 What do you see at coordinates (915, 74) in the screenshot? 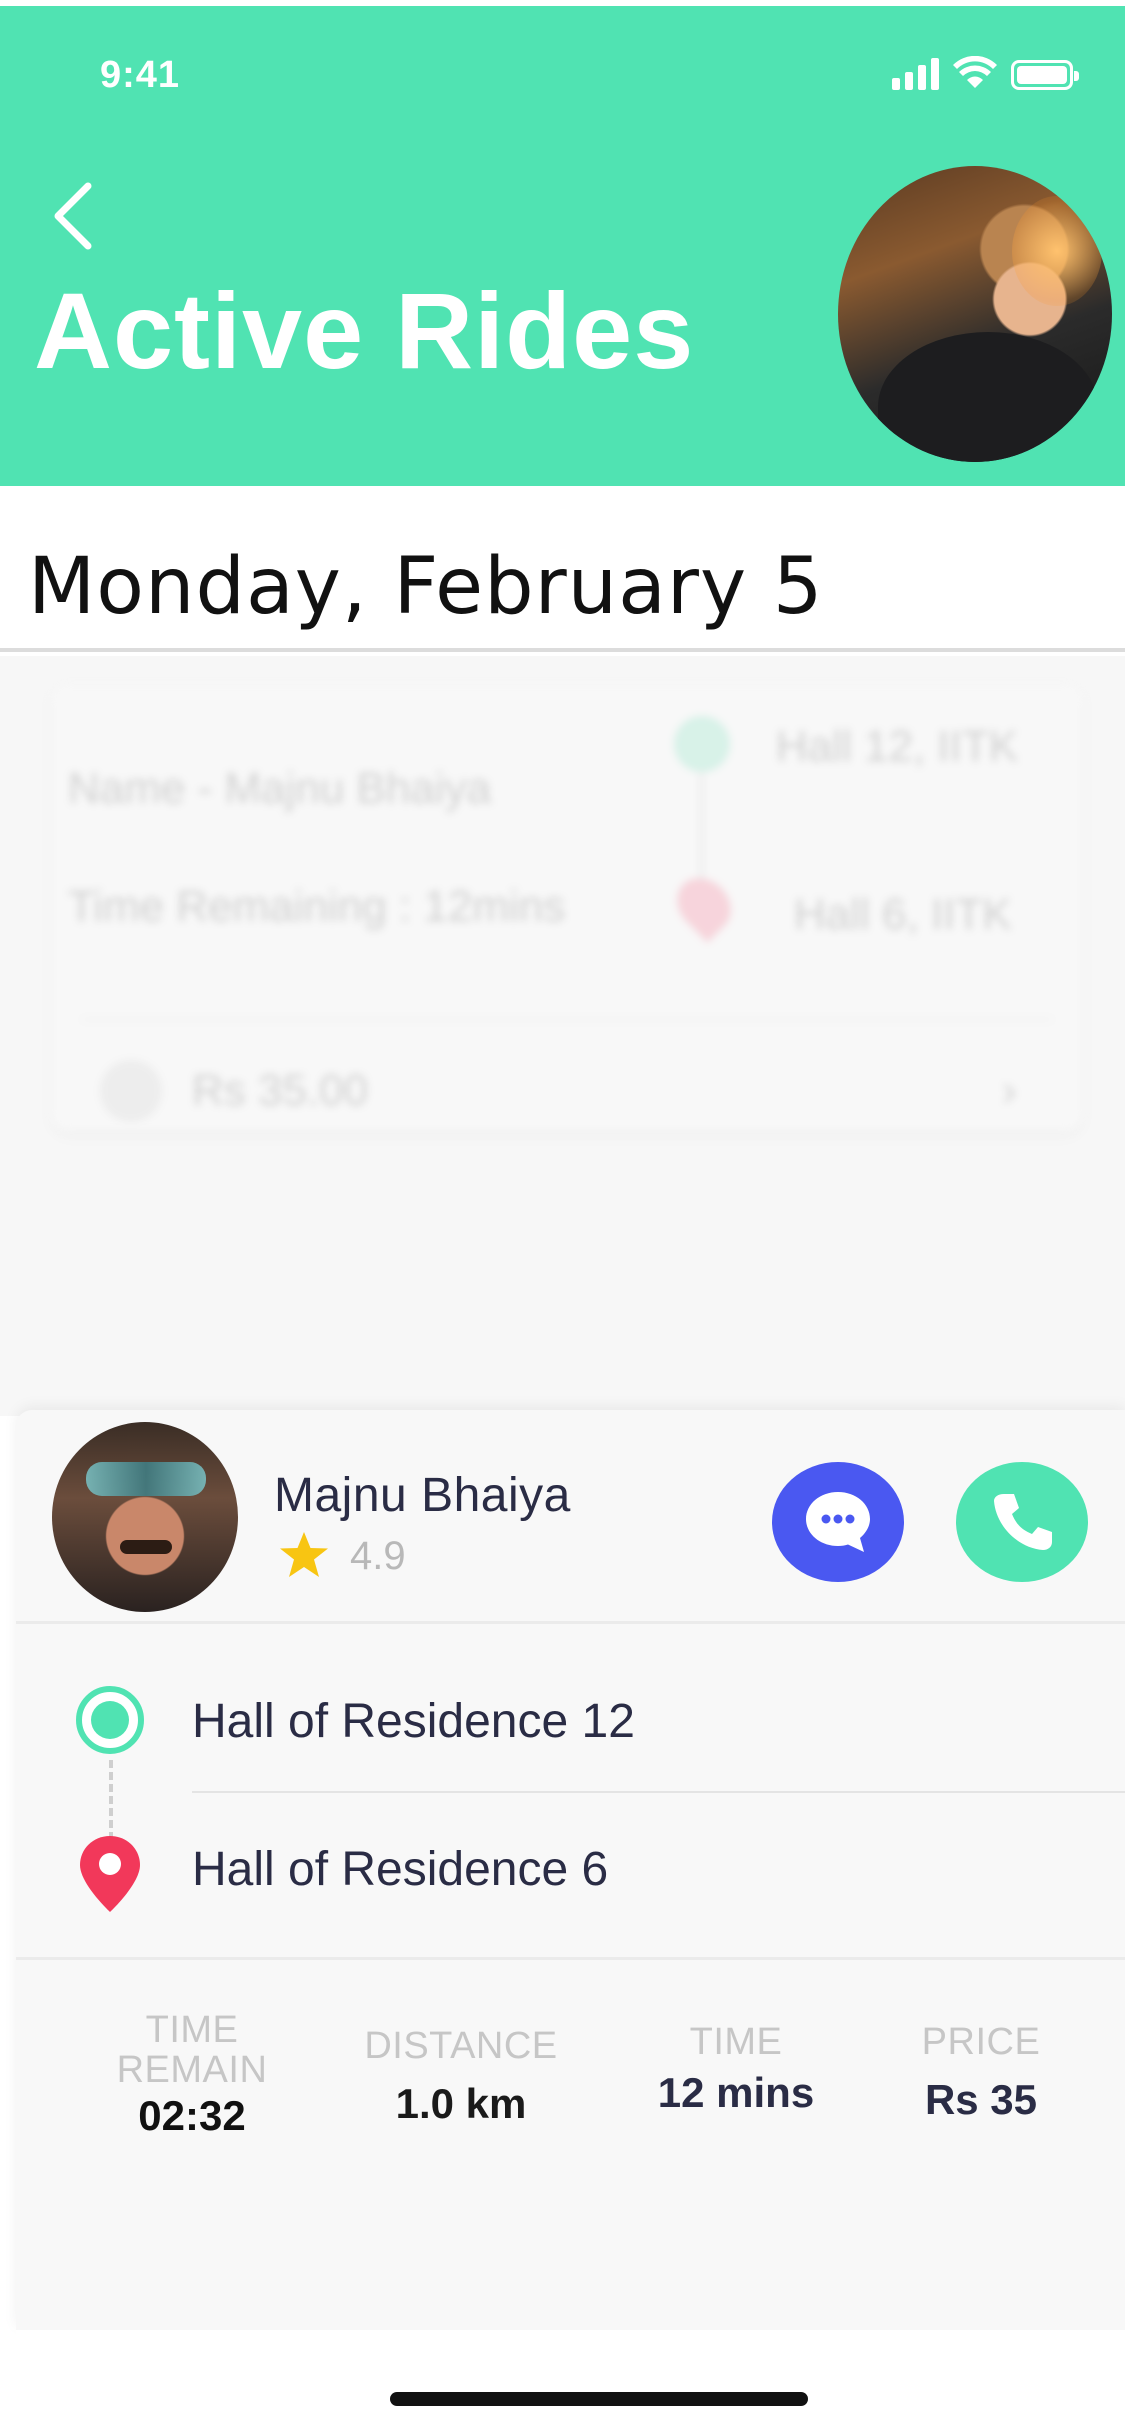
I see `signal-icon` at bounding box center [915, 74].